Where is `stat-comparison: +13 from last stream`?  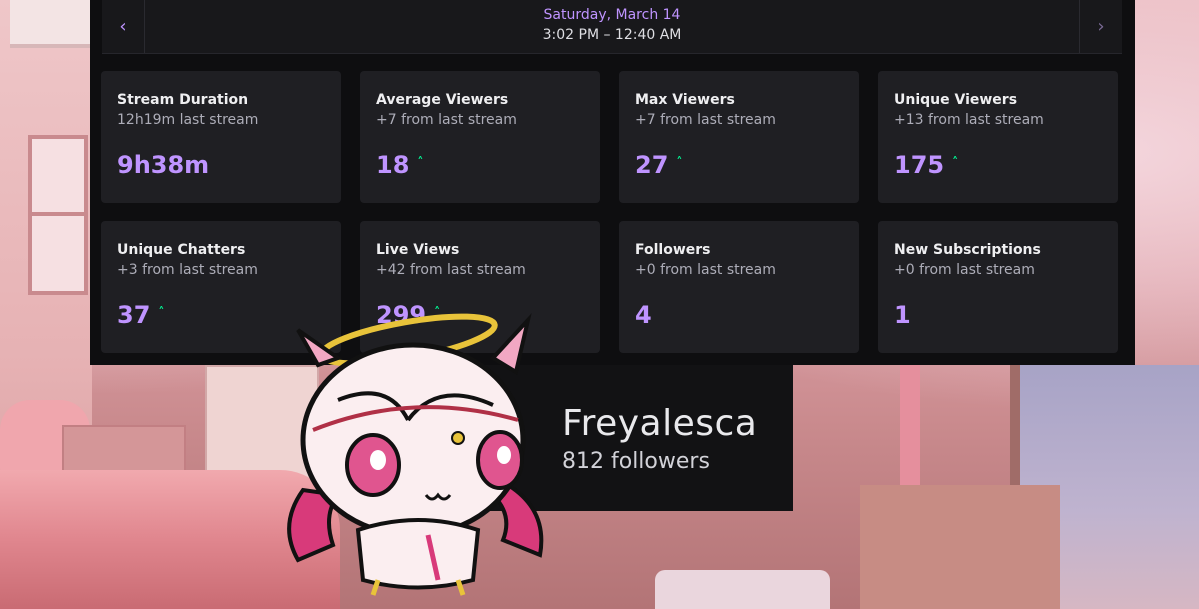
stat-comparison: +13 from last stream is located at coordinates (969, 120).